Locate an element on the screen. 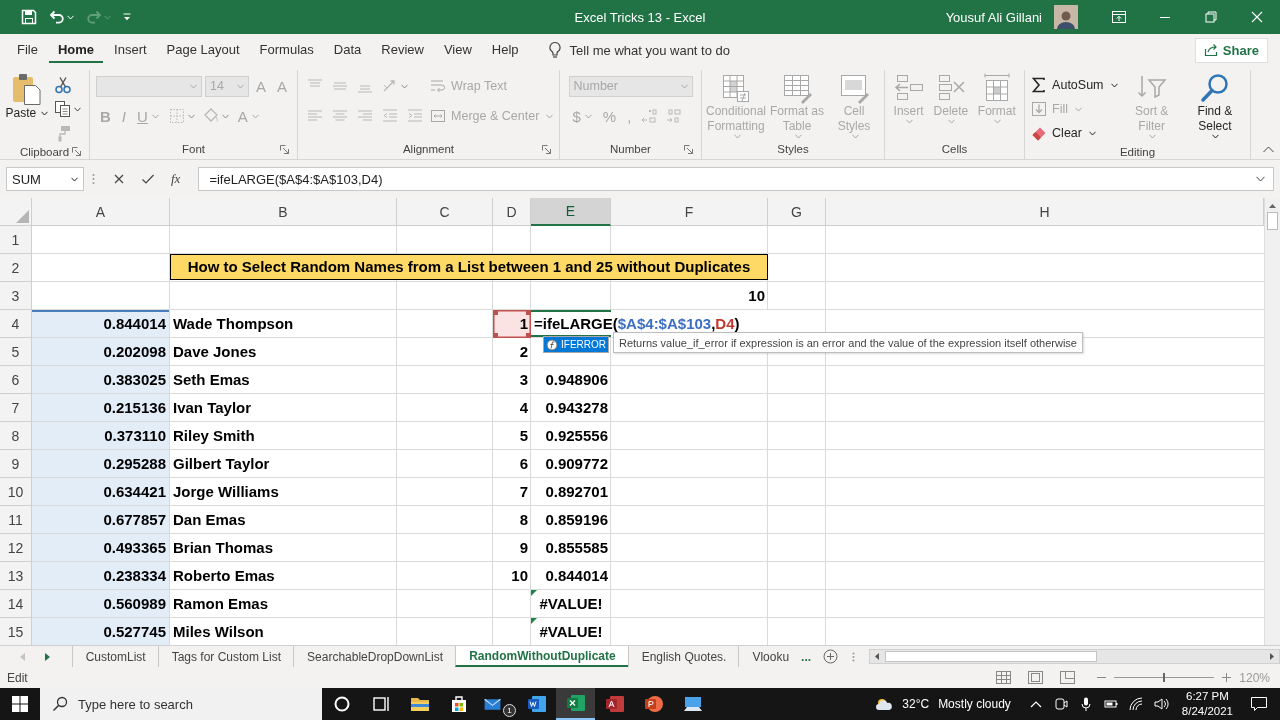  row-header: 13 is located at coordinates (16, 576).